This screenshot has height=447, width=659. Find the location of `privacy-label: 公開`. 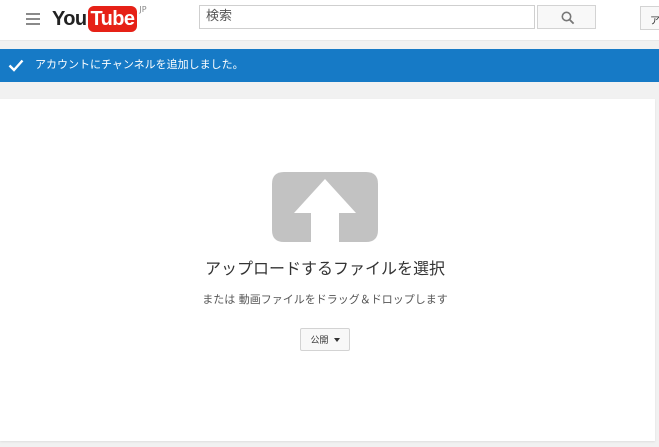

privacy-label: 公開 is located at coordinates (319, 341).